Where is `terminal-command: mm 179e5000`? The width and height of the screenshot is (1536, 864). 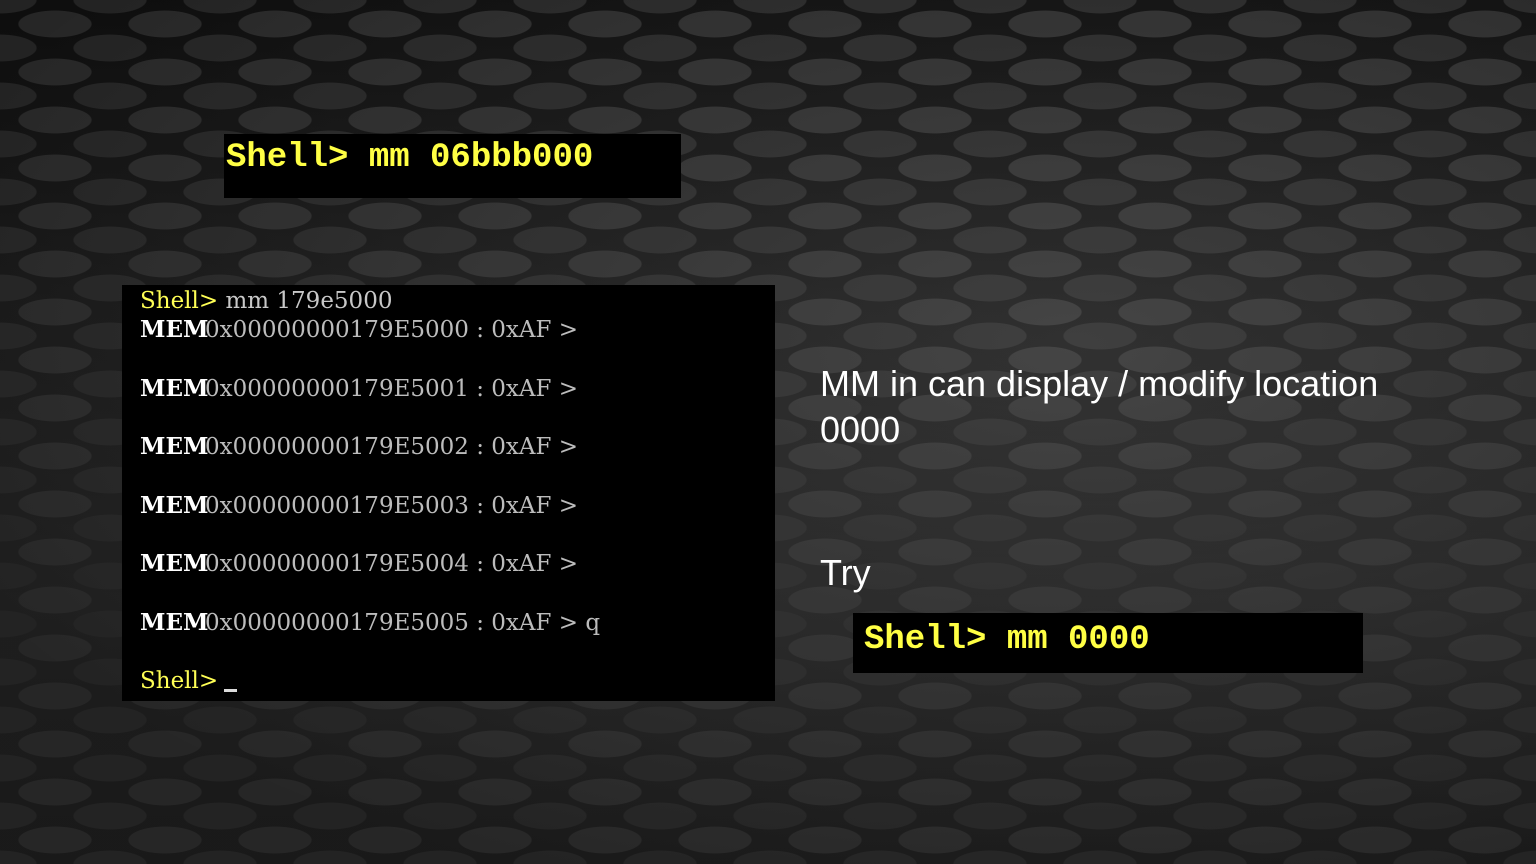
terminal-command: mm 179e5000 is located at coordinates (309, 301).